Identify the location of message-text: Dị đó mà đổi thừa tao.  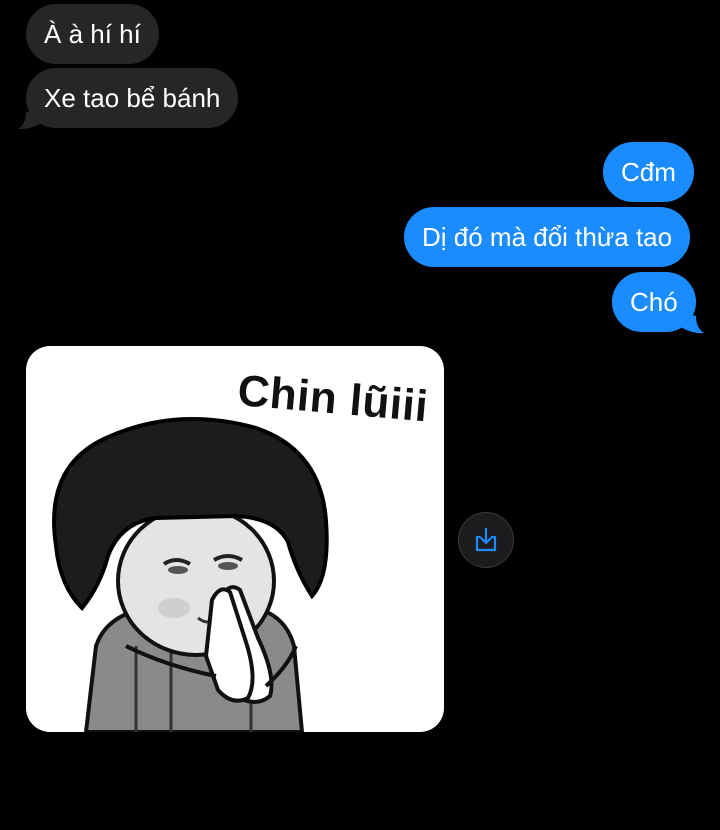
(547, 237).